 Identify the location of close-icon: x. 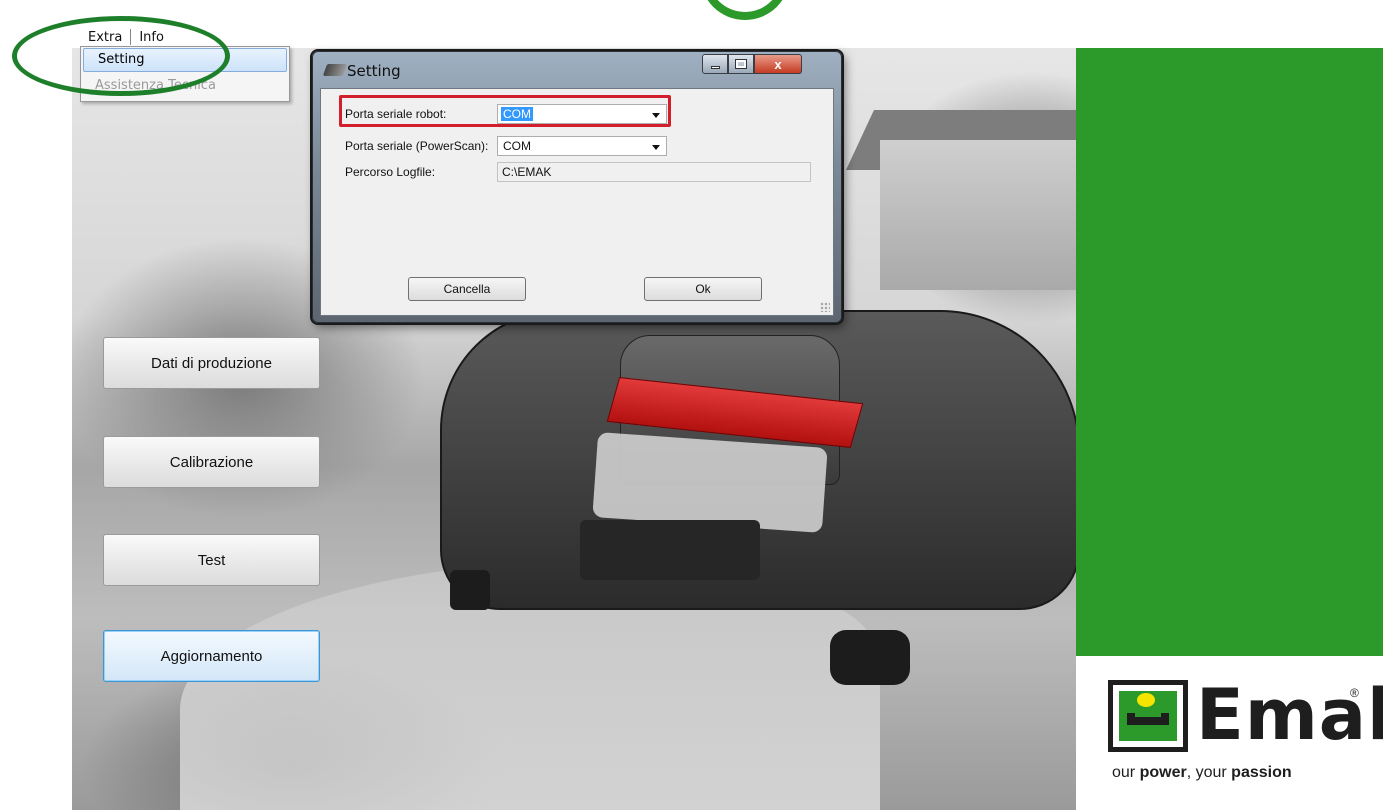
(778, 64).